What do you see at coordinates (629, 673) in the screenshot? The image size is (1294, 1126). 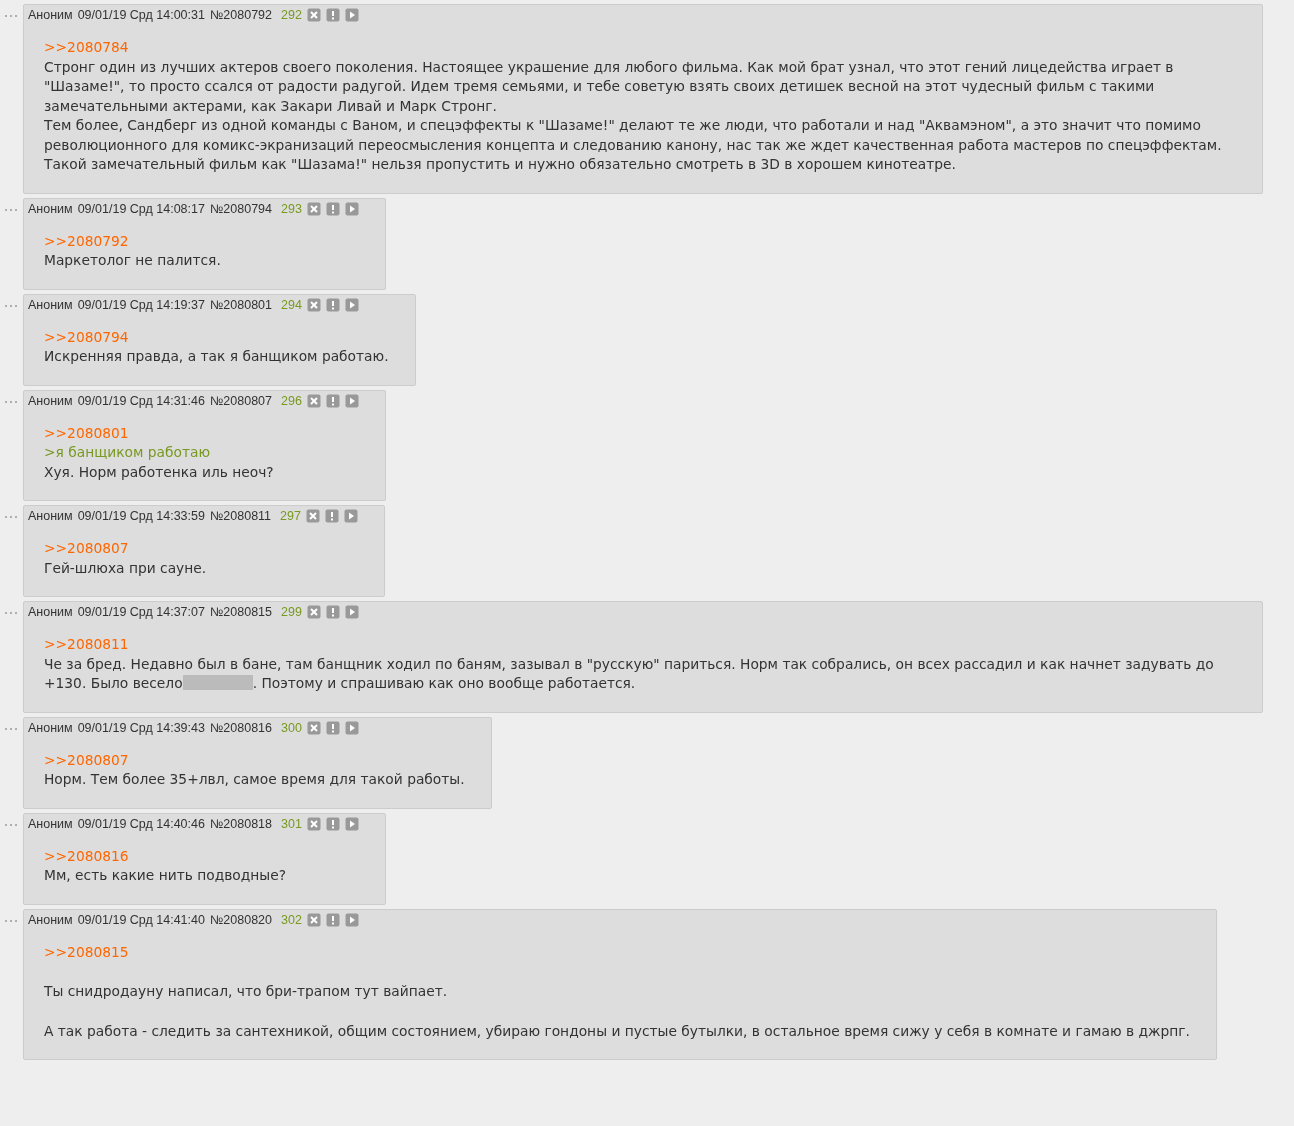 I see `post-text: Че за бред. Недавно был в бане, там банщник ходил по баням, зазывал в "русскую" париться. Норм так собрались, он всех рассадил и как начнет задувать до +130. Было весело . Поэтому и спрашиваю как оно вообще работается.` at bounding box center [629, 673].